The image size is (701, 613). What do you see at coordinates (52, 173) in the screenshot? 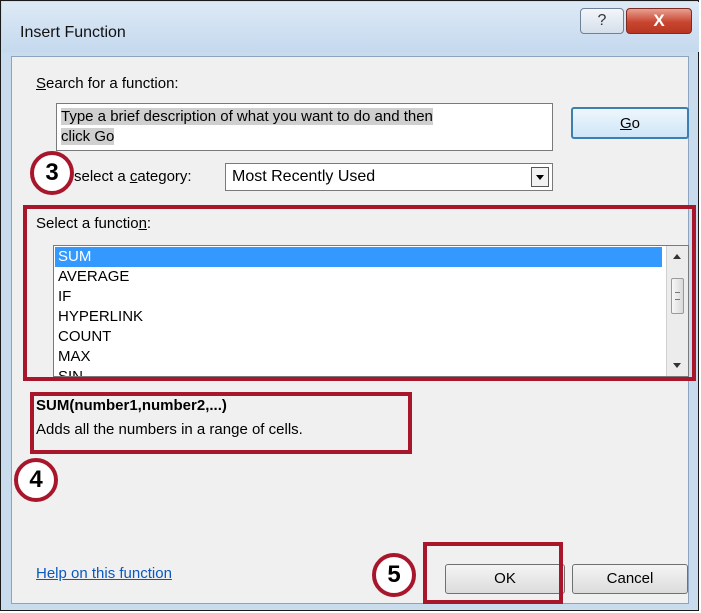
I see `callout-number-3: 3` at bounding box center [52, 173].